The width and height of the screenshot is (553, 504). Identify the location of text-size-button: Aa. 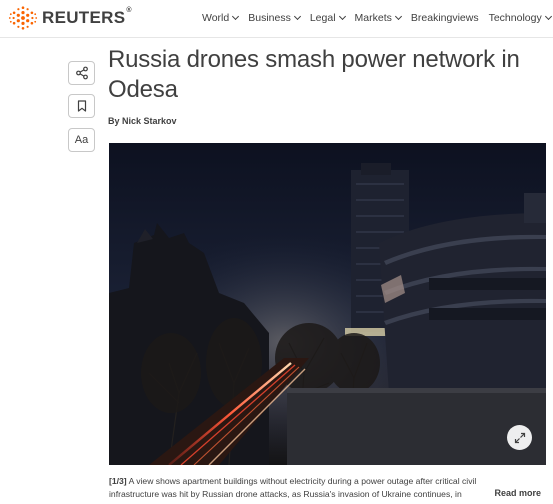
(81, 140).